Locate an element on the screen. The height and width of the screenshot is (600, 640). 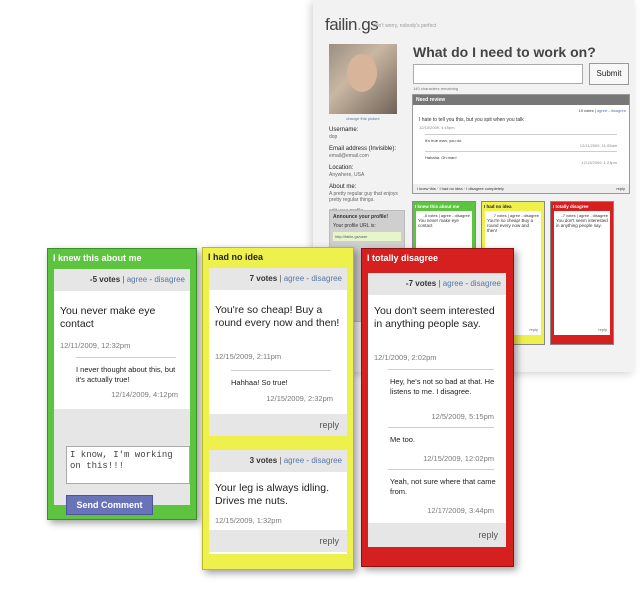
vote-count: -7 votes is located at coordinates (421, 283).